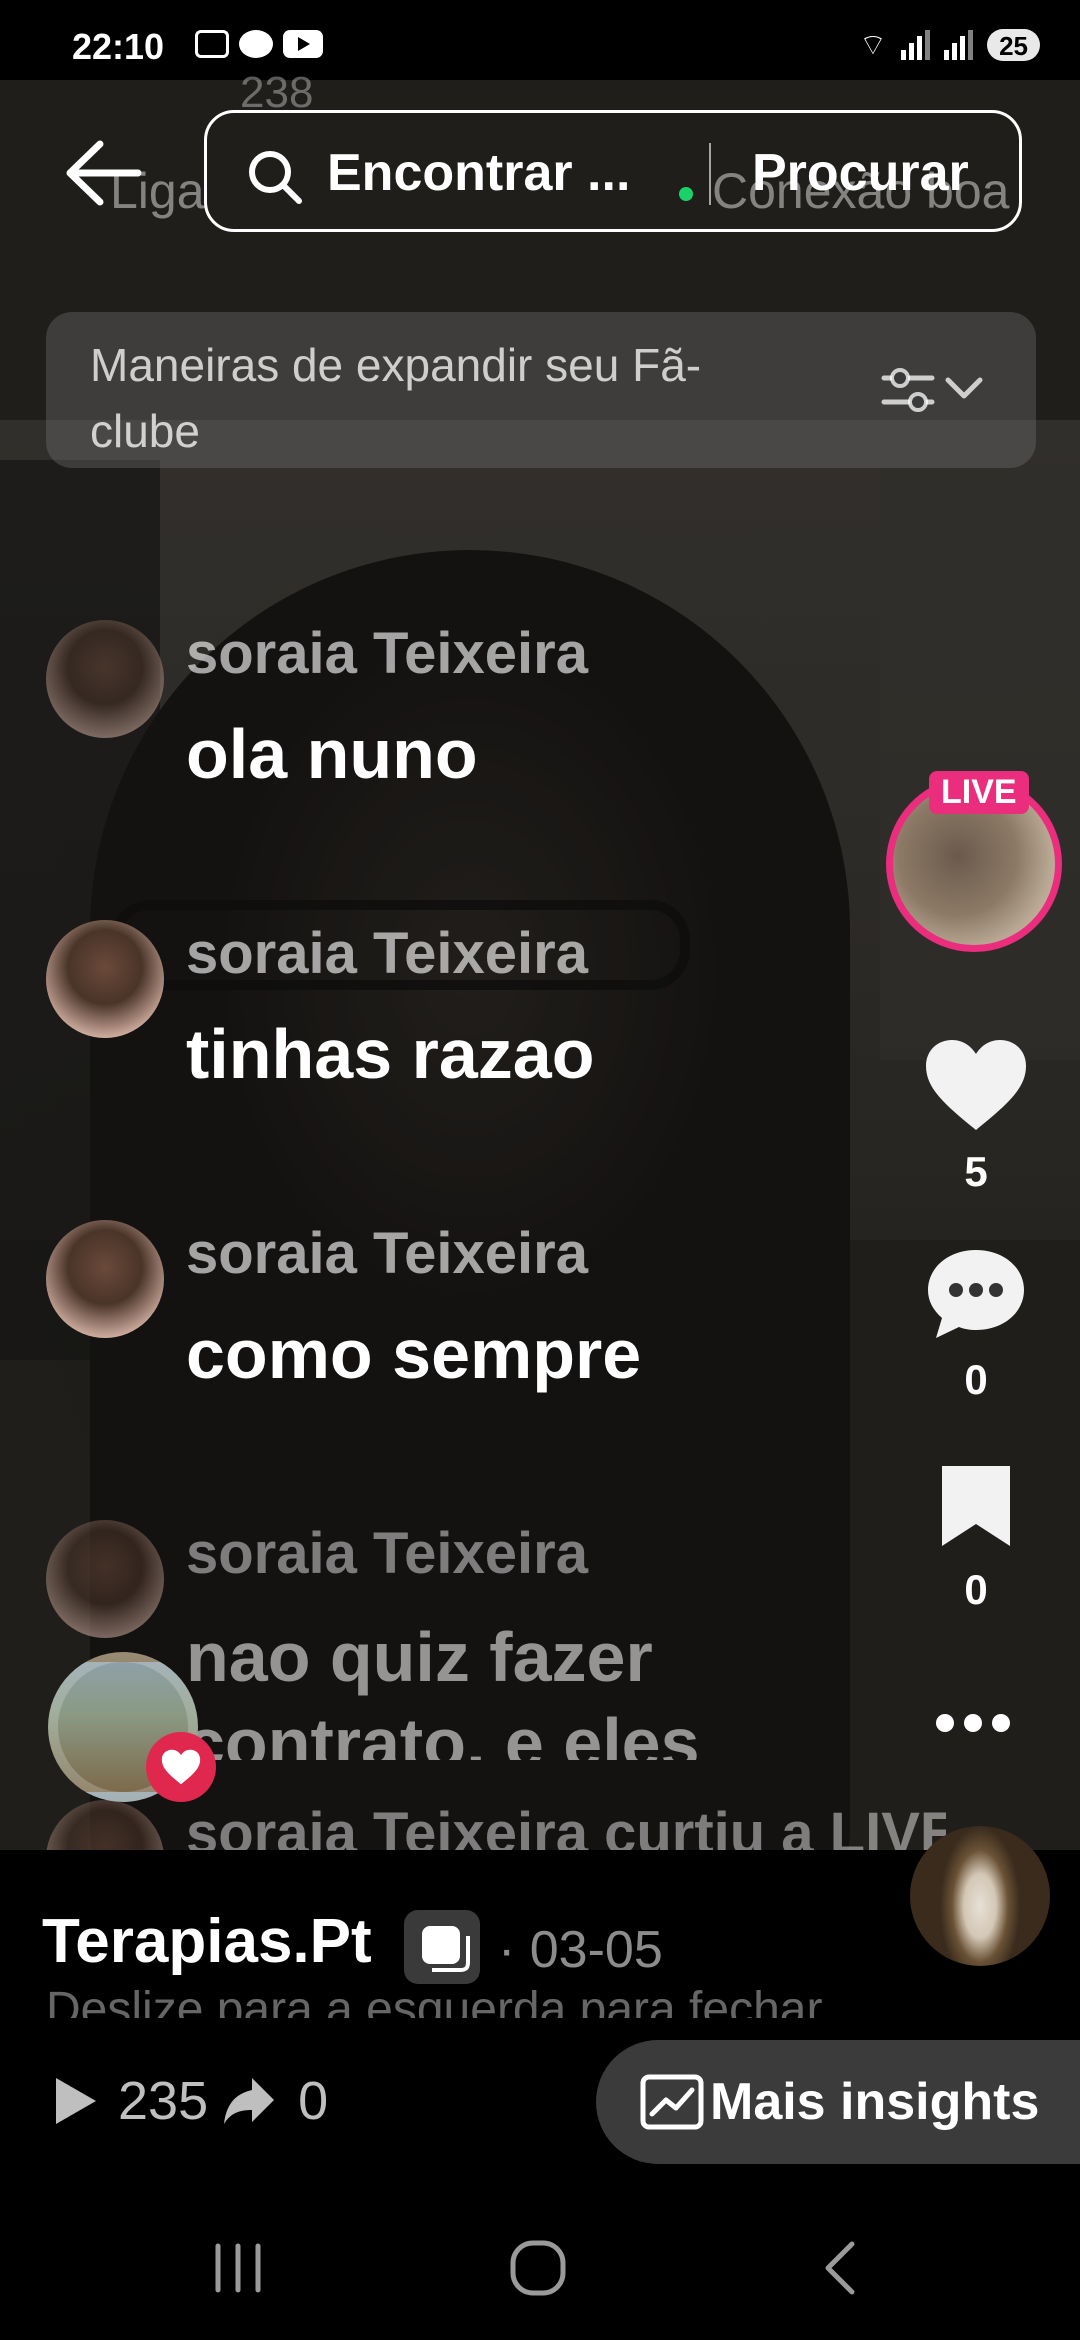  What do you see at coordinates (976, 1085) in the screenshot?
I see `heart-icon` at bounding box center [976, 1085].